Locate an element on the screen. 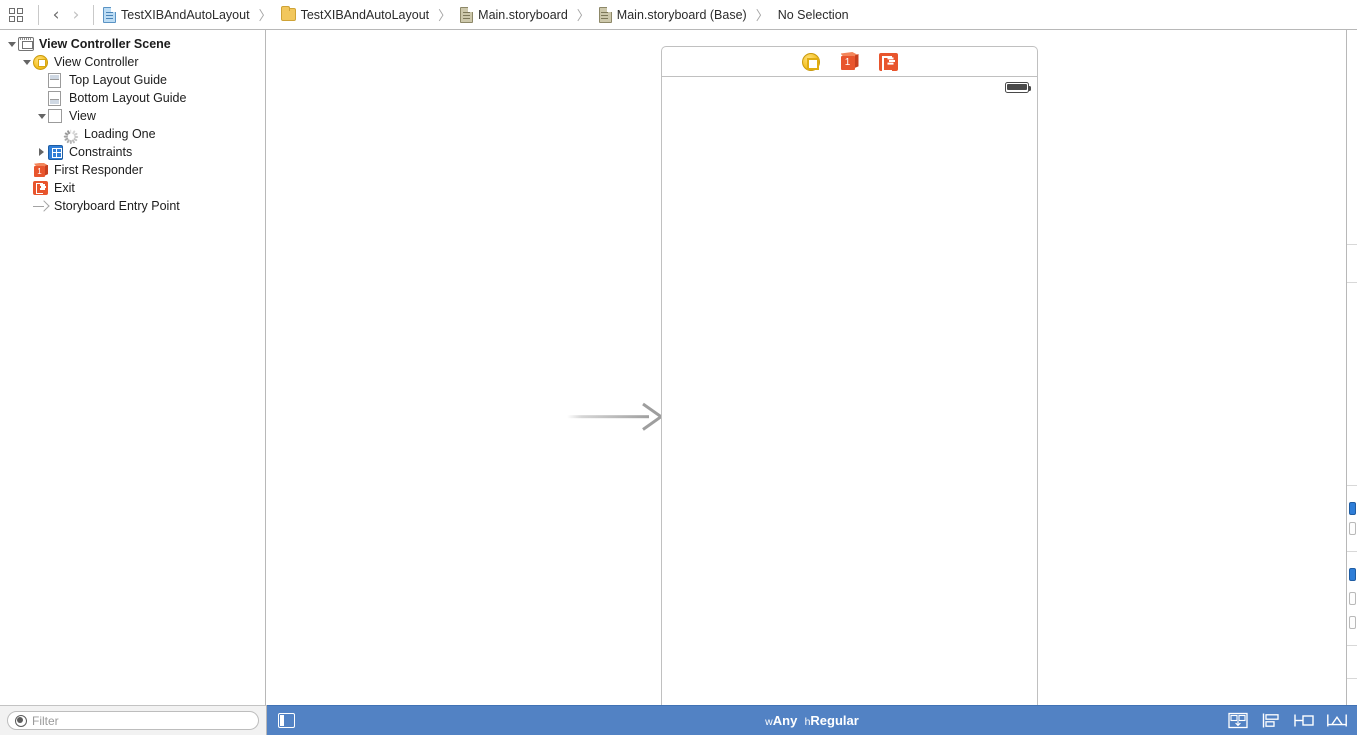 The width and height of the screenshot is (1357, 735). resolve-issues-button is located at coordinates (1337, 720).